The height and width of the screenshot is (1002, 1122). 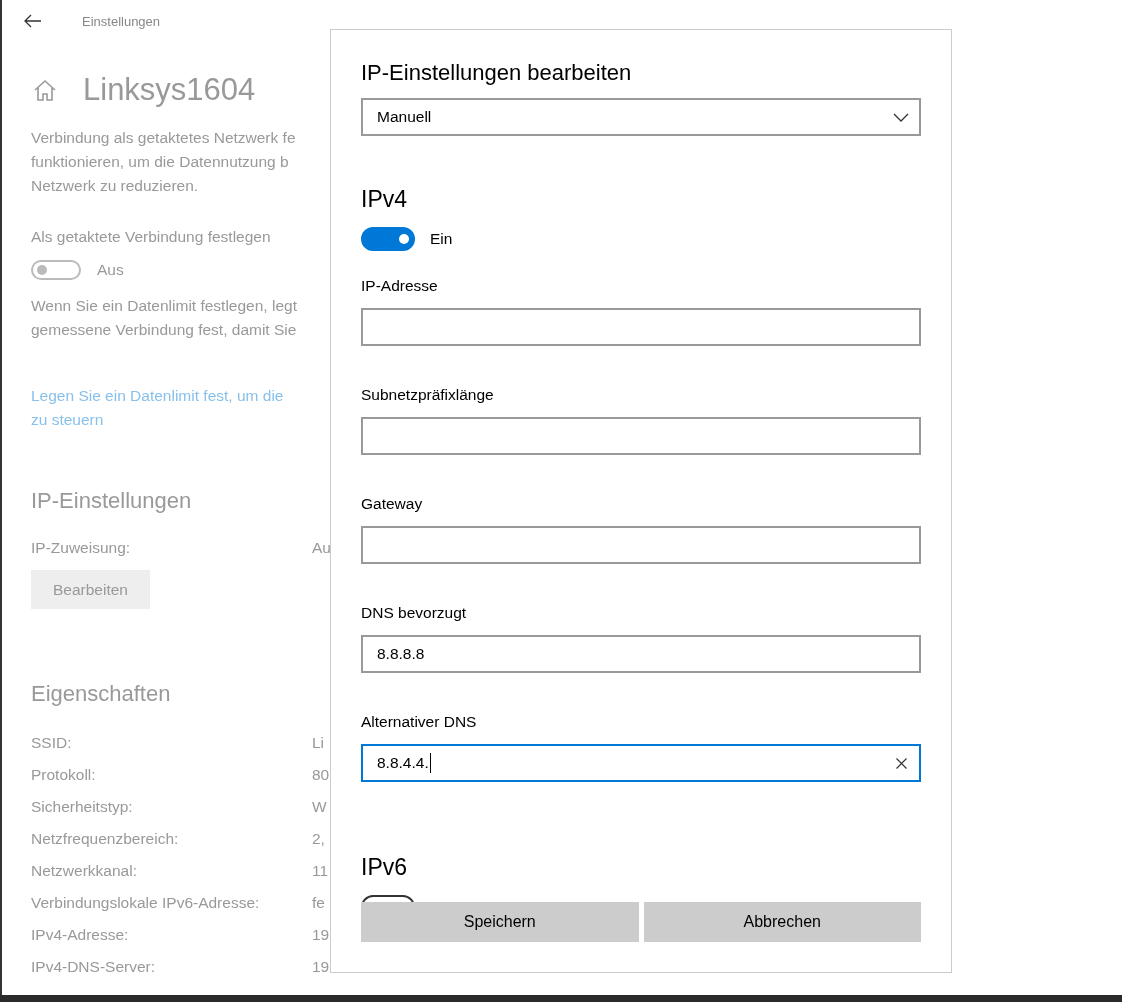 I want to click on property-value: 80, so click(x=321, y=775).